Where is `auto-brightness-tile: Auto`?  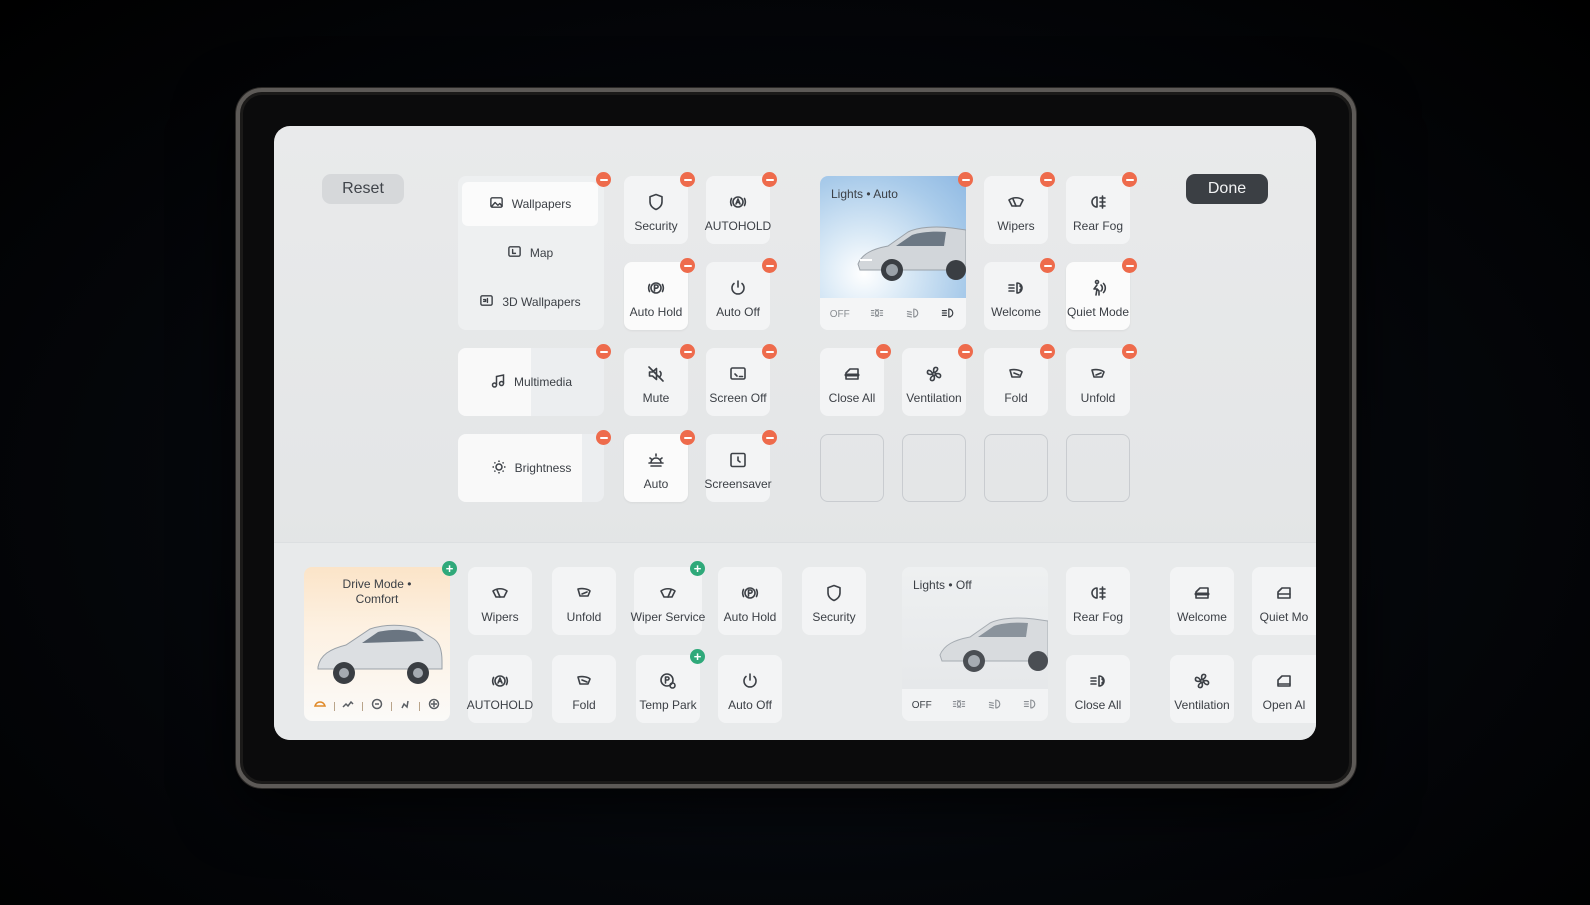 auto-brightness-tile: Auto is located at coordinates (656, 468).